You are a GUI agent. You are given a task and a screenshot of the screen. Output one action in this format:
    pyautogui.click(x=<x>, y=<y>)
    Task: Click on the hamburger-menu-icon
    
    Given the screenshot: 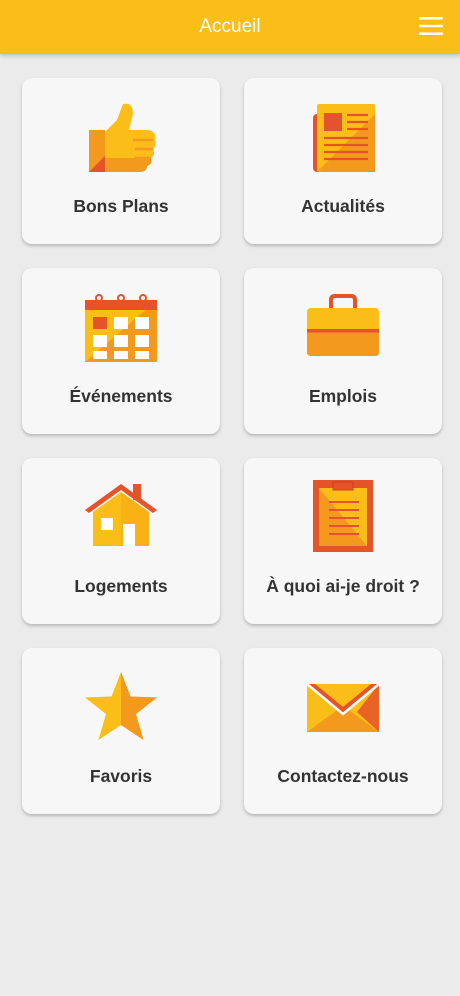 What is the action you would take?
    pyautogui.click(x=431, y=26)
    